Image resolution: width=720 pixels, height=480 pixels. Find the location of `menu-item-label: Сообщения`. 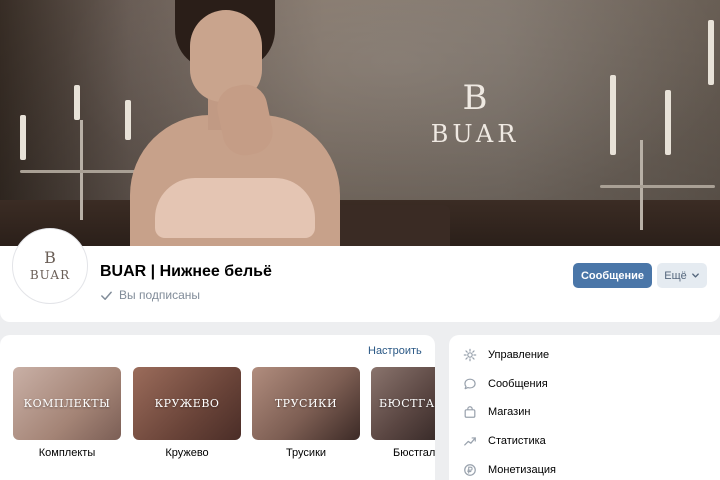

menu-item-label: Сообщения is located at coordinates (518, 384).